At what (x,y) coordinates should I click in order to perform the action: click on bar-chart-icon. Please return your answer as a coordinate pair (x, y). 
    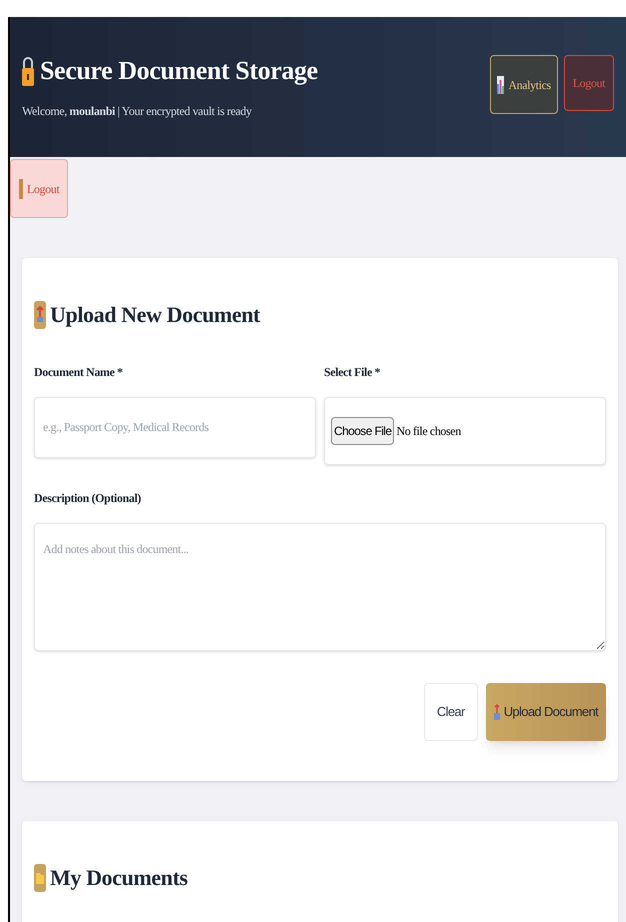
    Looking at the image, I should click on (500, 85).